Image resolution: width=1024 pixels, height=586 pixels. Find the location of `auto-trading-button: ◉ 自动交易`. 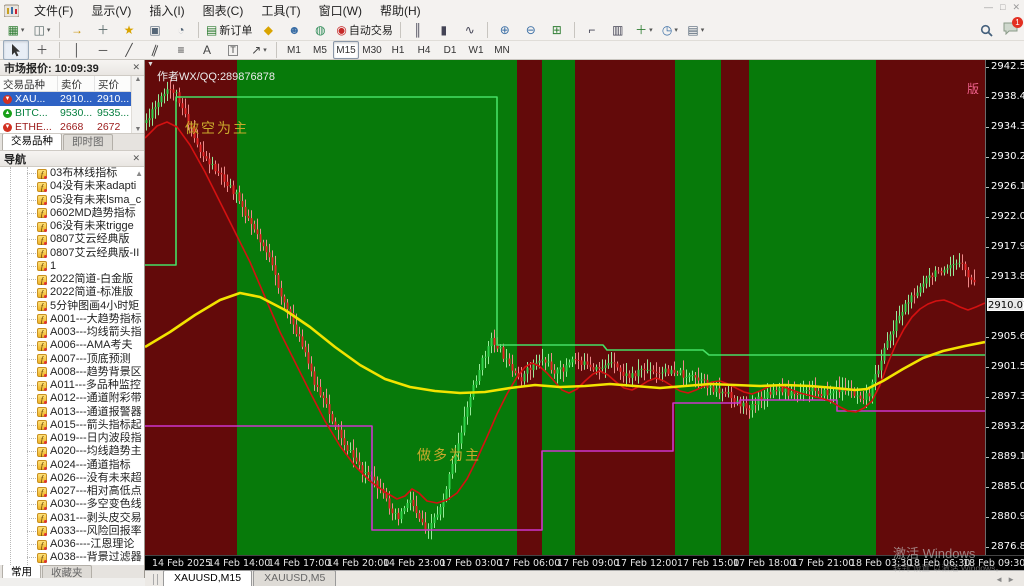

auto-trading-button: ◉ 自动交易 is located at coordinates (364, 30).